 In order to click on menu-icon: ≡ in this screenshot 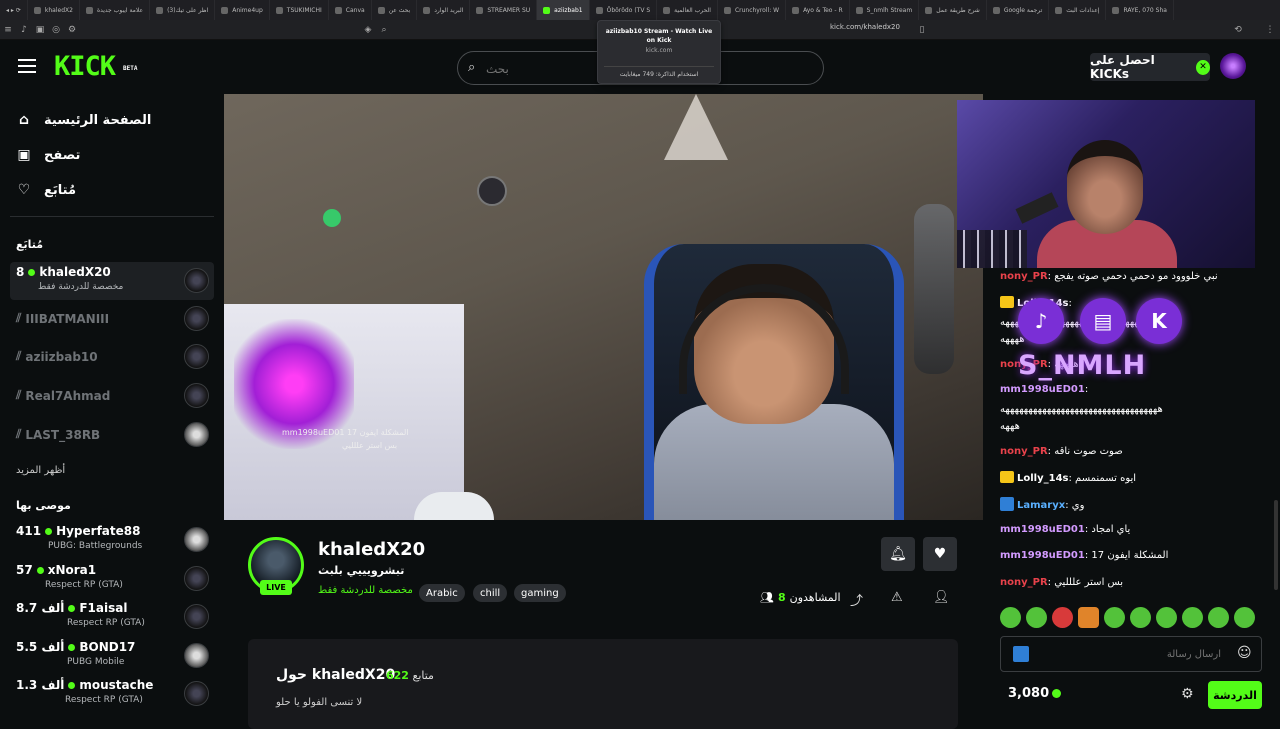, I will do `click(8, 30)`.